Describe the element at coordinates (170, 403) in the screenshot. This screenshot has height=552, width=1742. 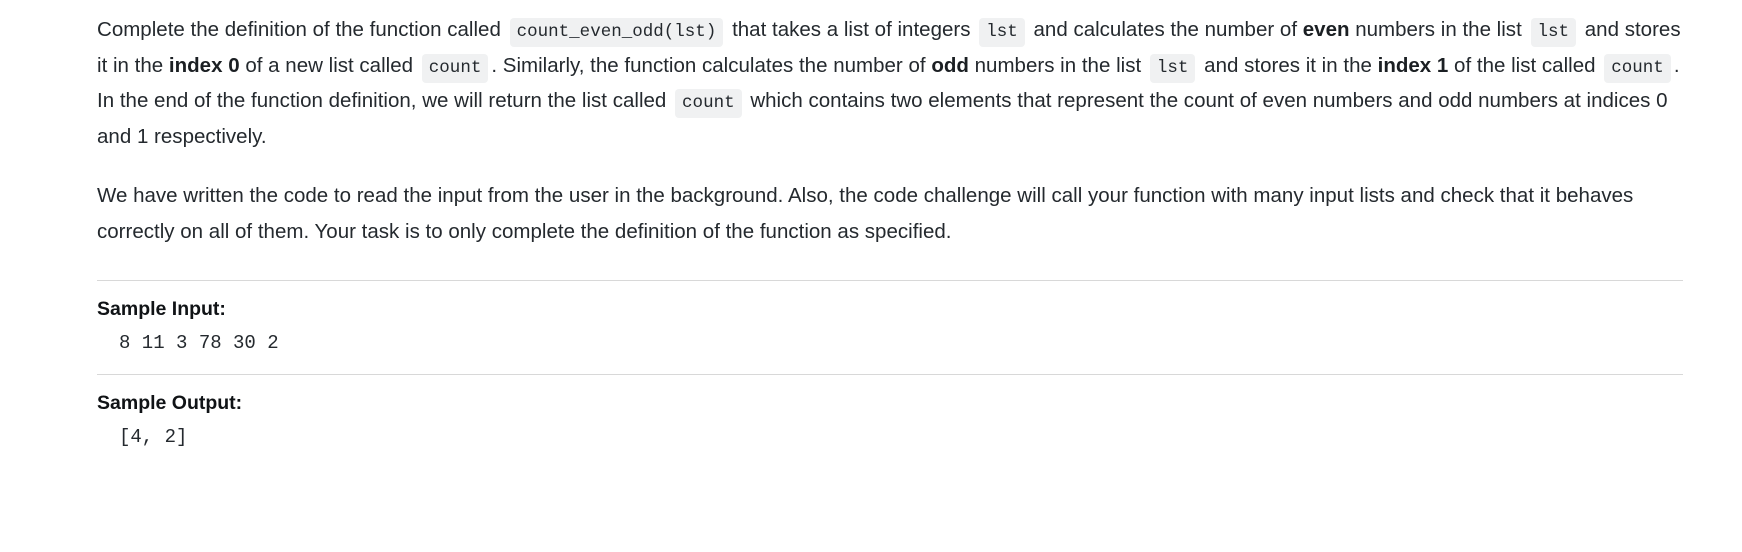
I see `sample-output-title: Sample Output:` at that location.